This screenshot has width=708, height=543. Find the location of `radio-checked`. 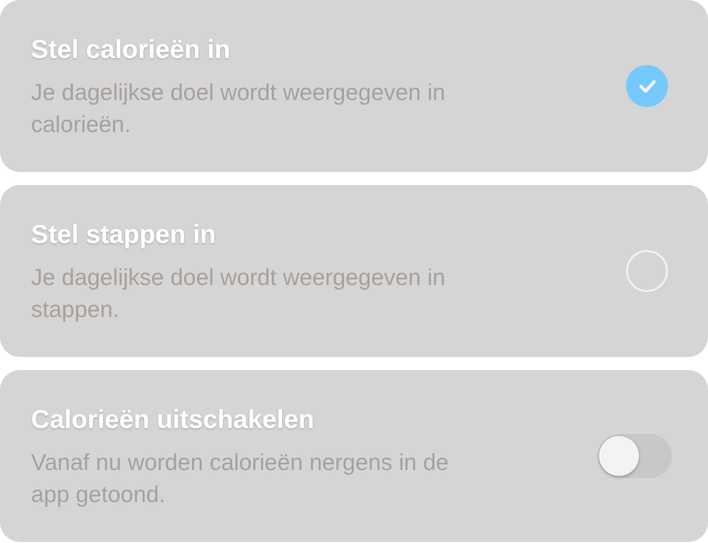

radio-checked is located at coordinates (647, 86).